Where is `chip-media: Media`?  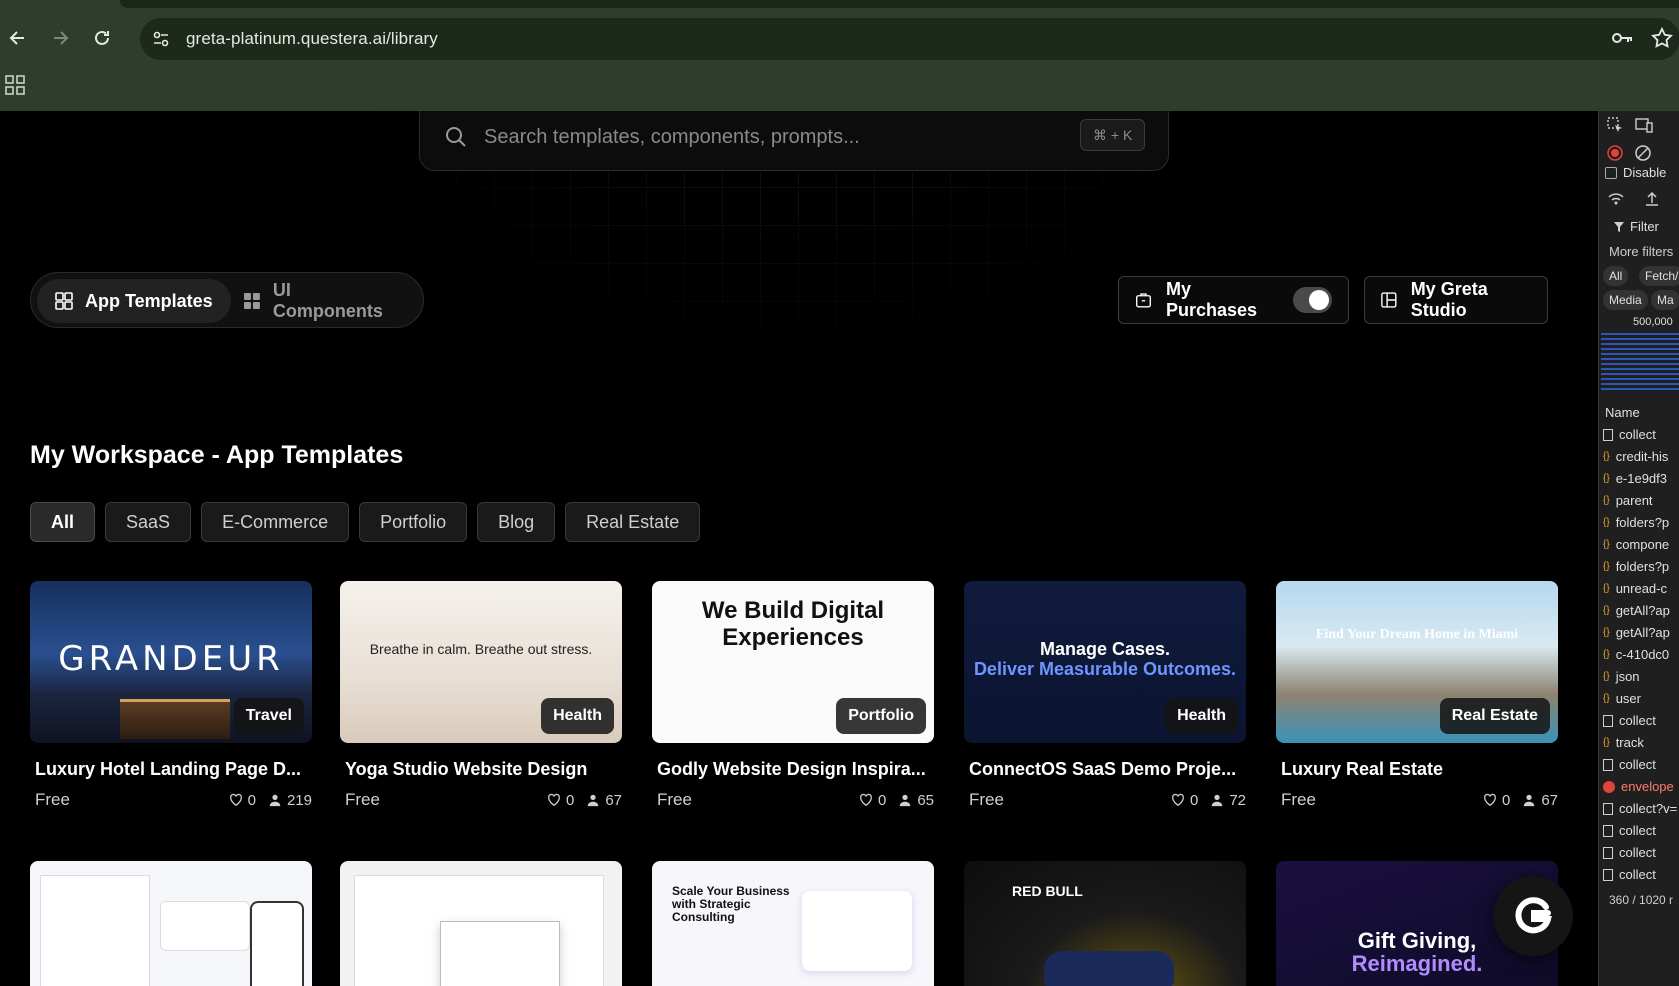 chip-media: Media is located at coordinates (1625, 300).